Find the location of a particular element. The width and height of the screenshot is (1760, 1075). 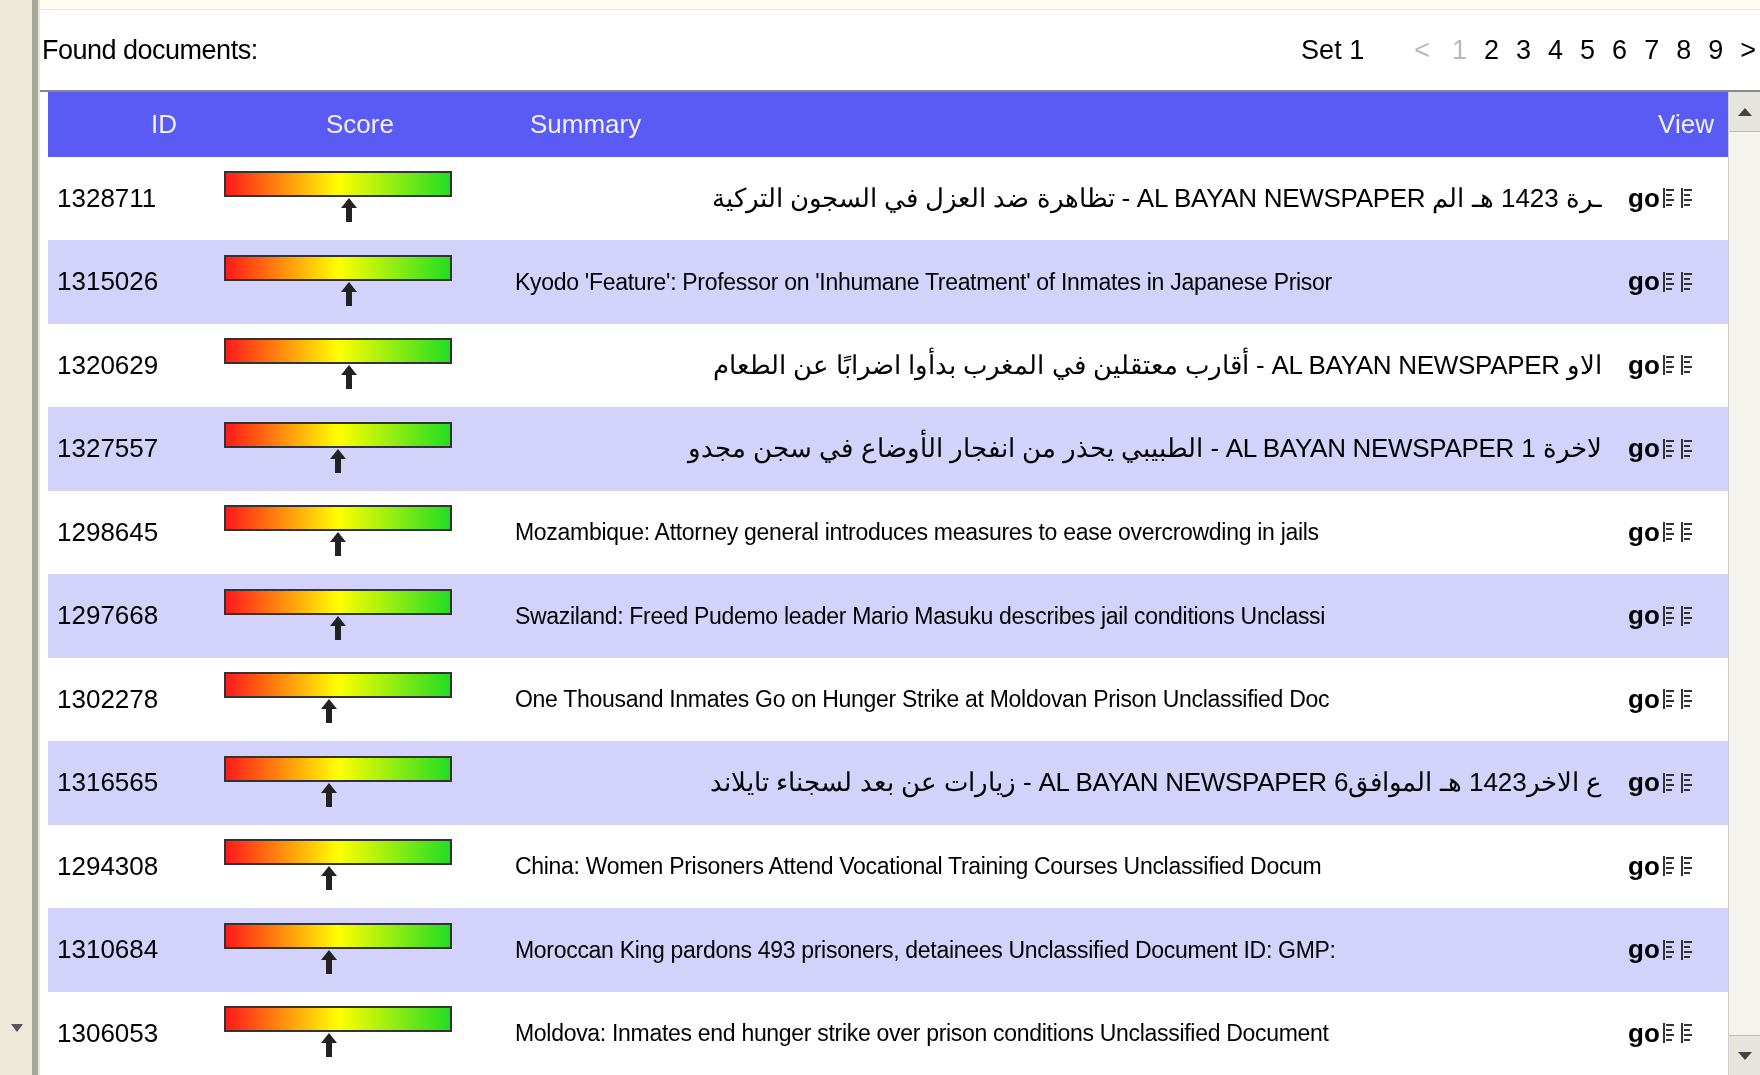

column-header: ID is located at coordinates (164, 124).